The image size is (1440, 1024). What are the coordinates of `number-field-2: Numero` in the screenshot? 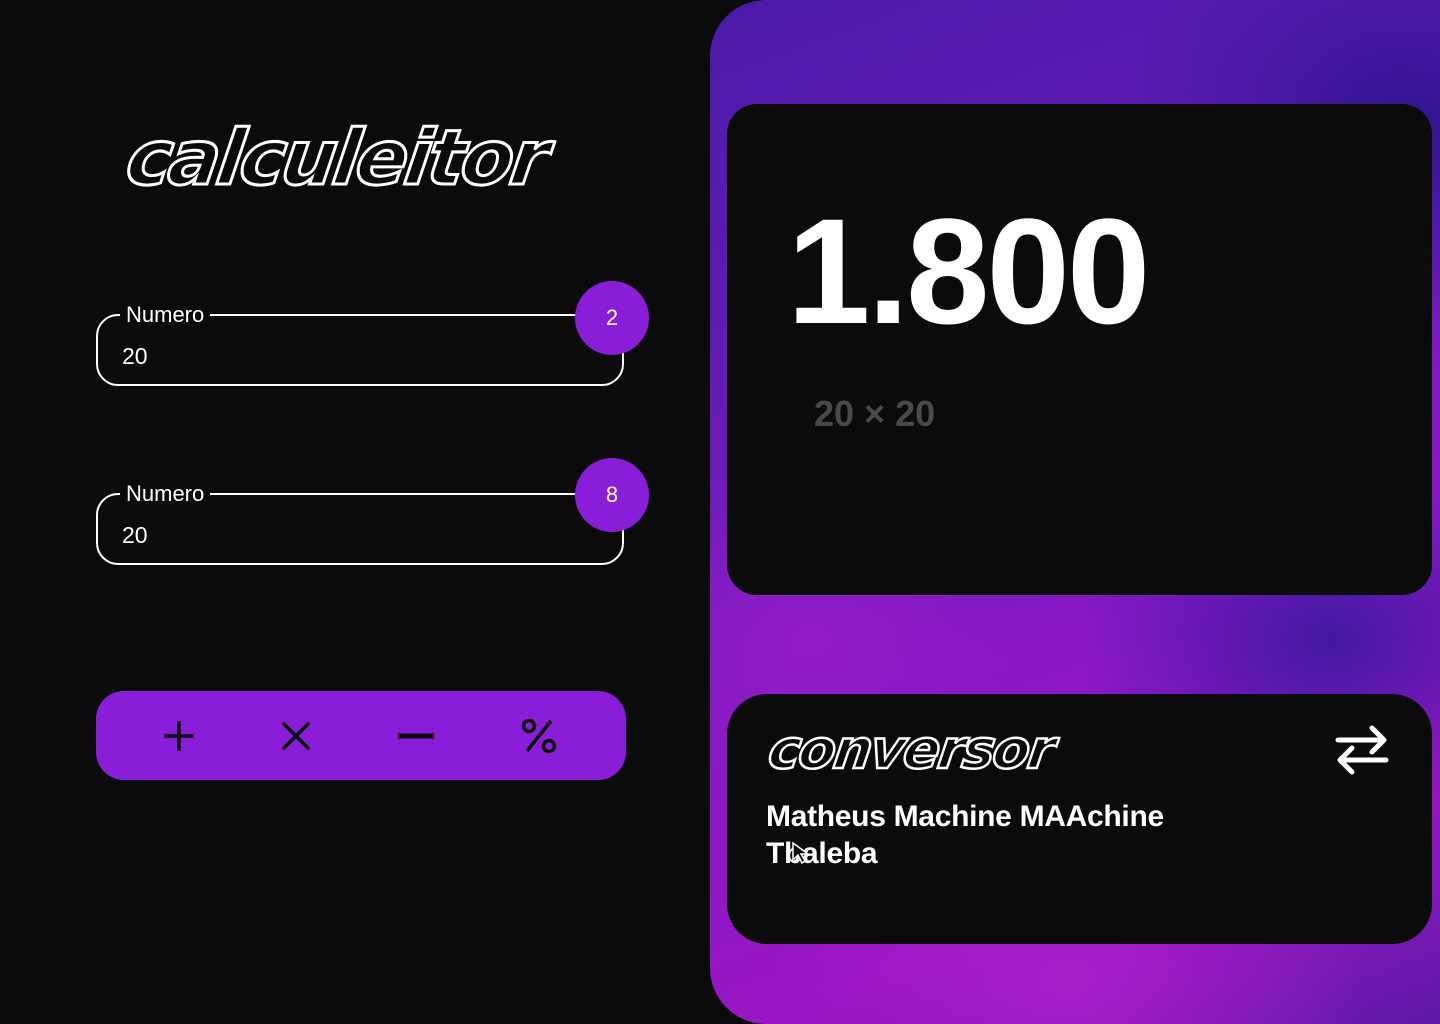 It's located at (360, 522).